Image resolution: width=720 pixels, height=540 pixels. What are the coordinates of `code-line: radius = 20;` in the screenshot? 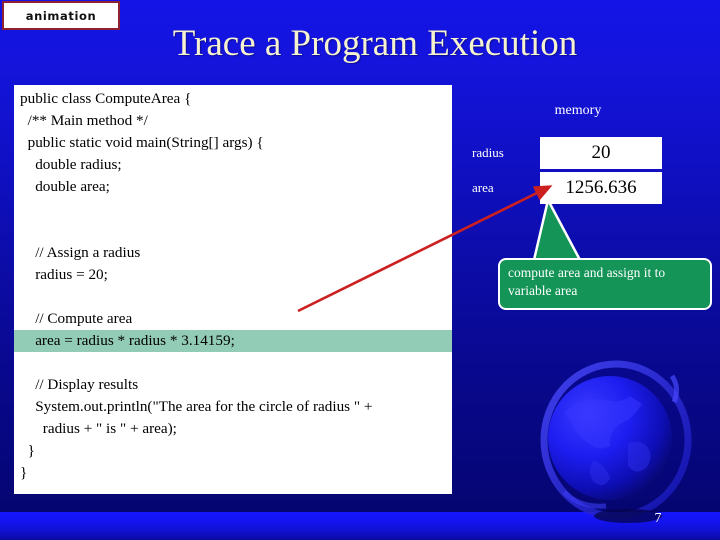 It's located at (64, 274).